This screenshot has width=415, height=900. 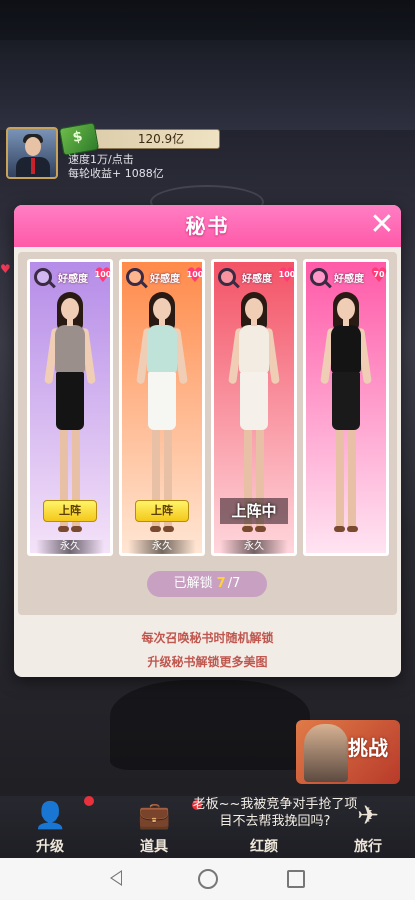 I want to click on heart-icon: 70, so click(x=379, y=275).